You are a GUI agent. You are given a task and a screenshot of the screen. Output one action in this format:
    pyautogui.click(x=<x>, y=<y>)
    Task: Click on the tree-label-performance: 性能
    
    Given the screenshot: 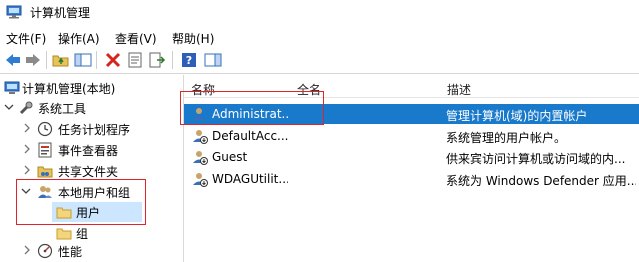 What is the action you would take?
    pyautogui.click(x=70, y=252)
    